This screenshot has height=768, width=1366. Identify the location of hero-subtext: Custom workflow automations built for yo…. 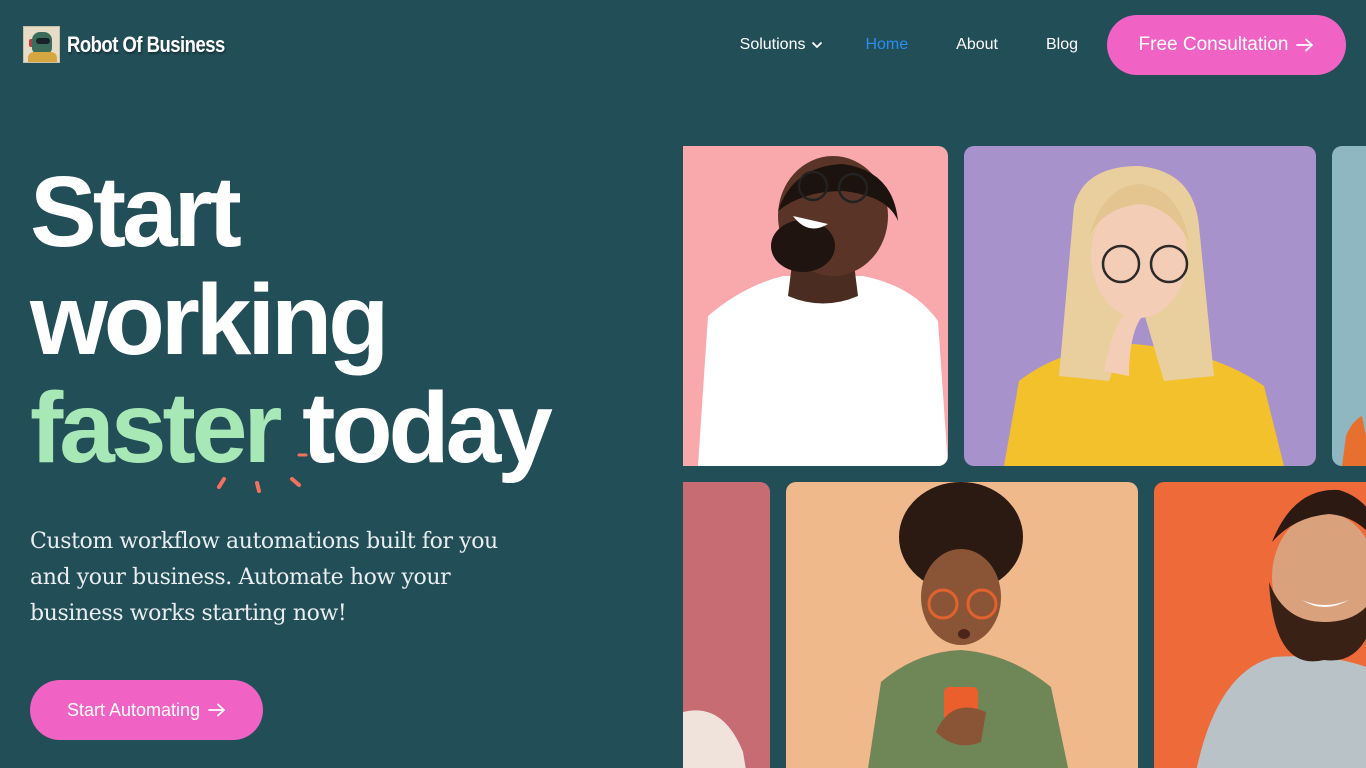
(264, 577).